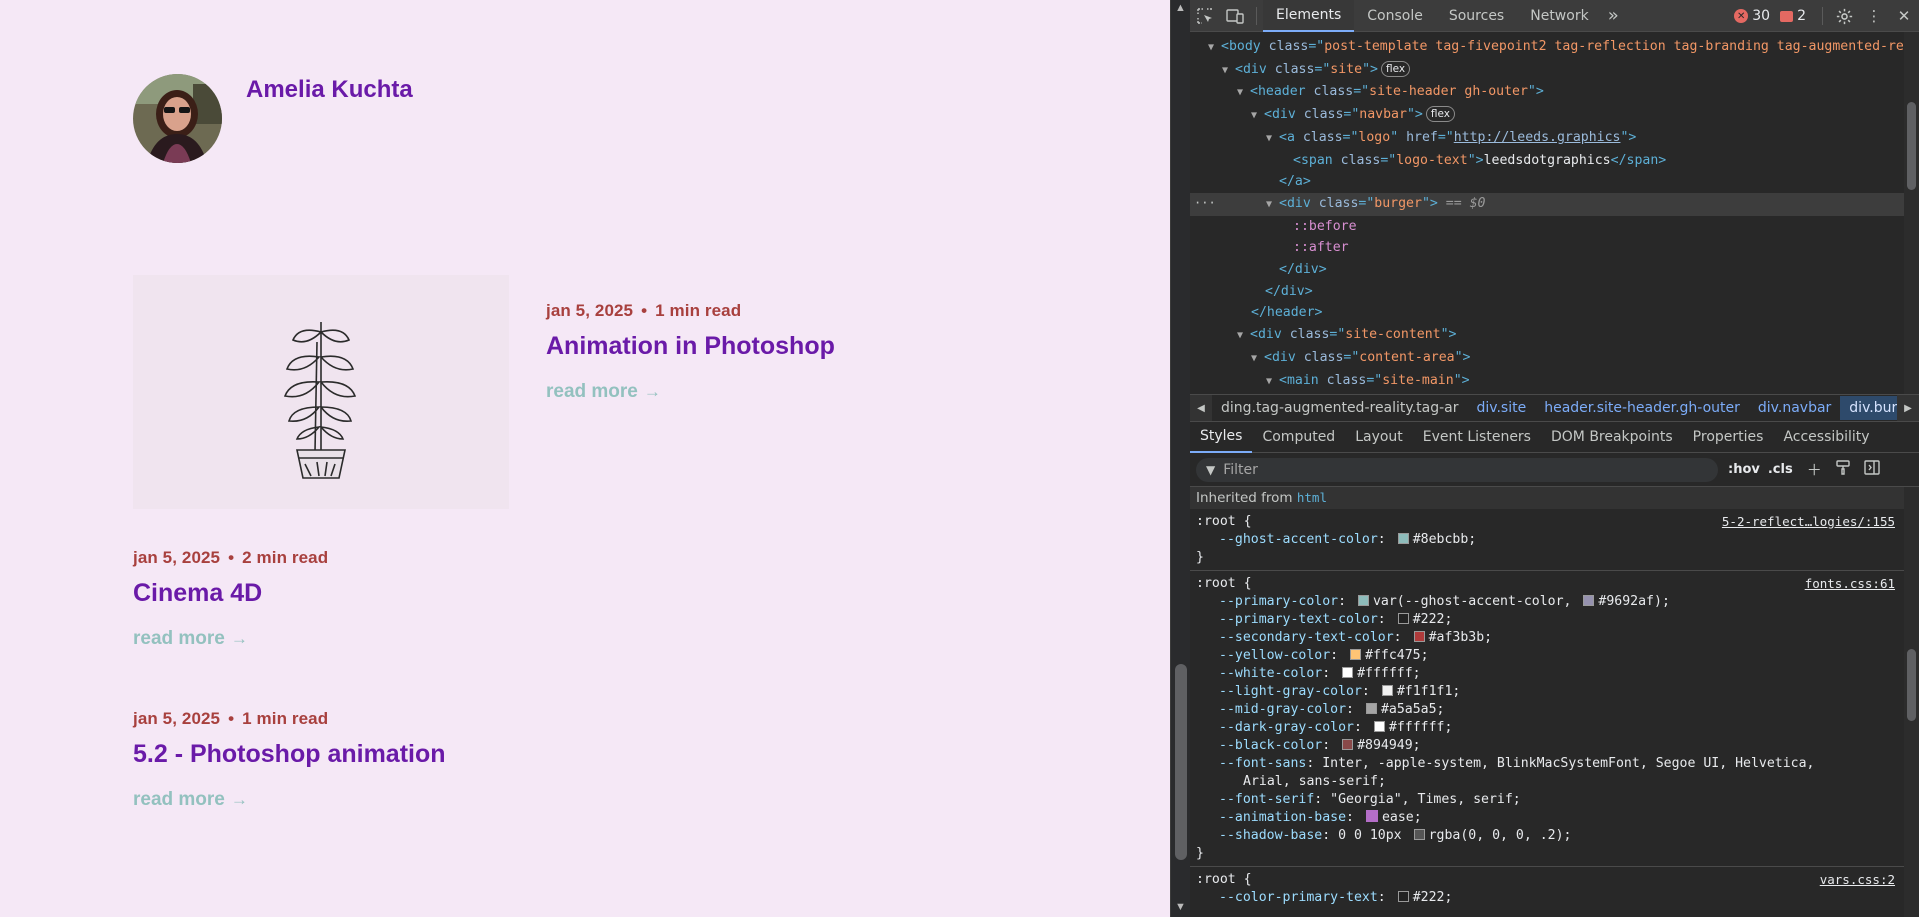 The image size is (1919, 917). I want to click on style-declaration: --light-gray-color: #f1f1f1;, so click(1554, 692).